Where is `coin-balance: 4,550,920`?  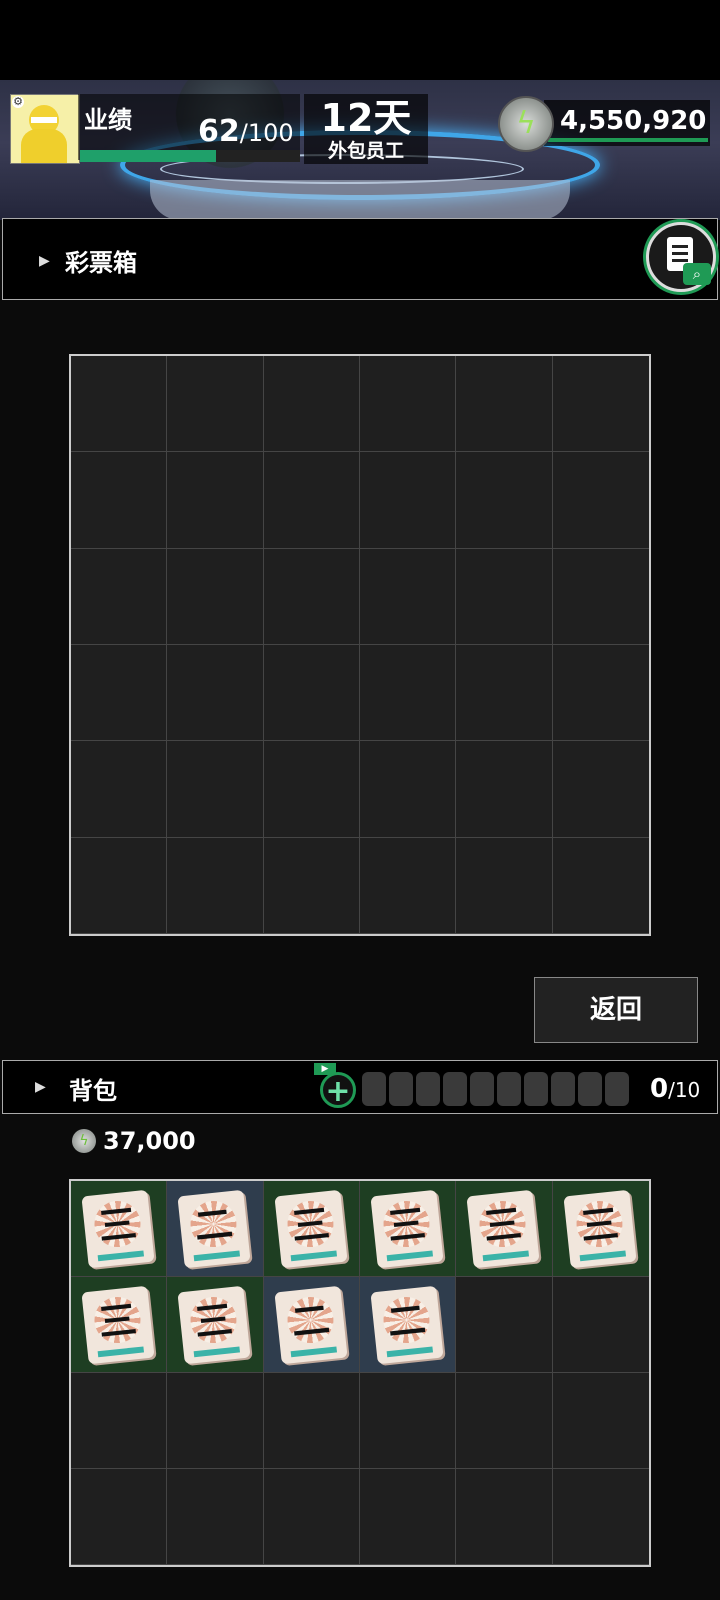
coin-balance: 4,550,920 is located at coordinates (633, 121).